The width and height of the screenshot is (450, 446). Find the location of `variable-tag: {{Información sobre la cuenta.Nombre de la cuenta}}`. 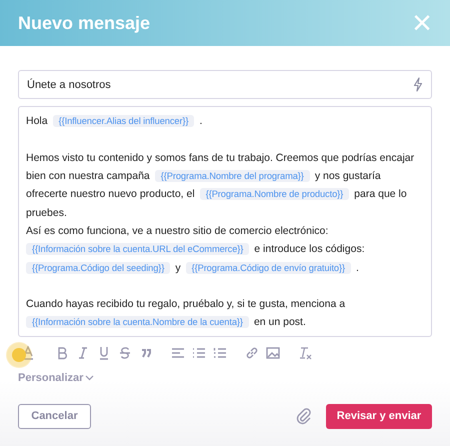

variable-tag: {{Información sobre la cuenta.Nombre de la cuenta}} is located at coordinates (137, 322).